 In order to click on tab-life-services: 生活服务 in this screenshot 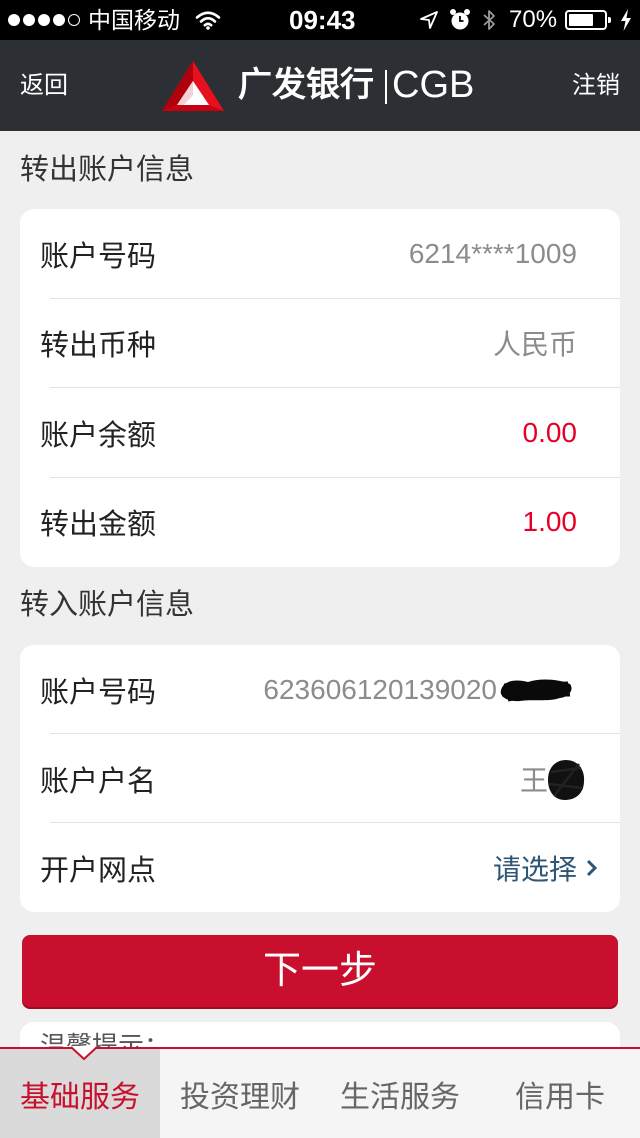, I will do `click(400, 1093)`.